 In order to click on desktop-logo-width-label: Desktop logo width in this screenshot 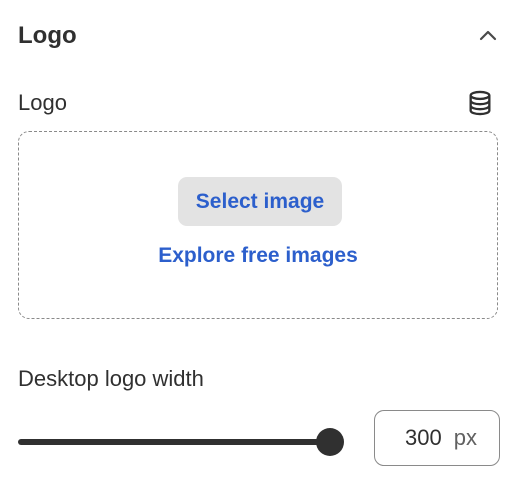, I will do `click(111, 378)`.